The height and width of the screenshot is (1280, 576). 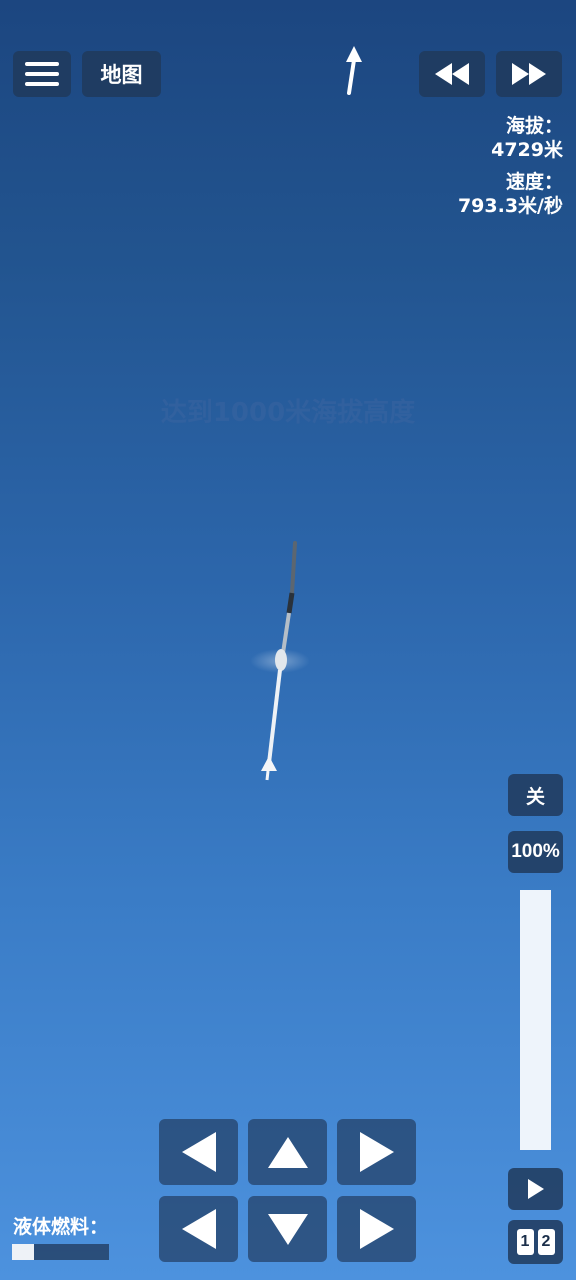 What do you see at coordinates (61, 1227) in the screenshot?
I see `fuel-label: 液体燃料：` at bounding box center [61, 1227].